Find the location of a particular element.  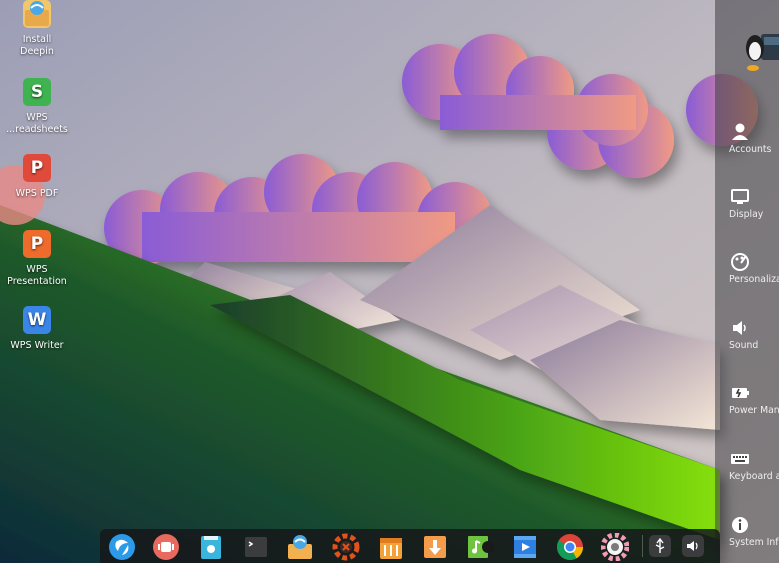

control-center-item-power-management: Power Mana is located at coordinates (747, 413).